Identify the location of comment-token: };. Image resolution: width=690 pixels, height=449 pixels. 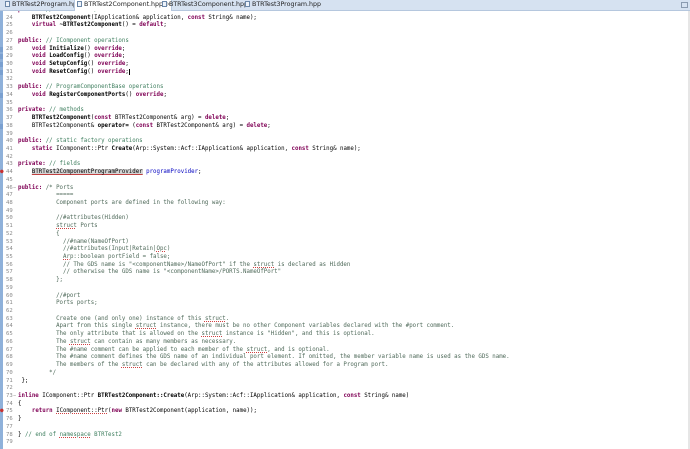
(41, 280).